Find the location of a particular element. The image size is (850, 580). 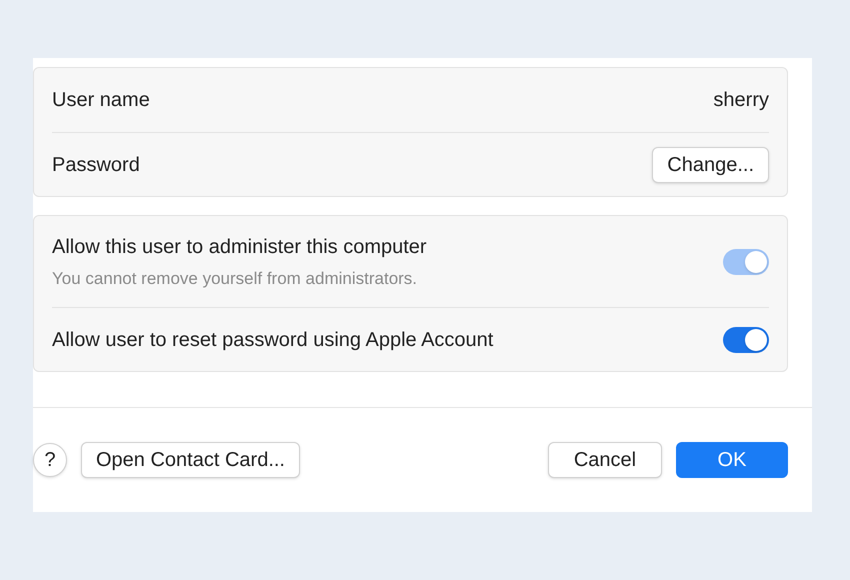

option-note: You cannot remove yourself from administrators. is located at coordinates (235, 279).